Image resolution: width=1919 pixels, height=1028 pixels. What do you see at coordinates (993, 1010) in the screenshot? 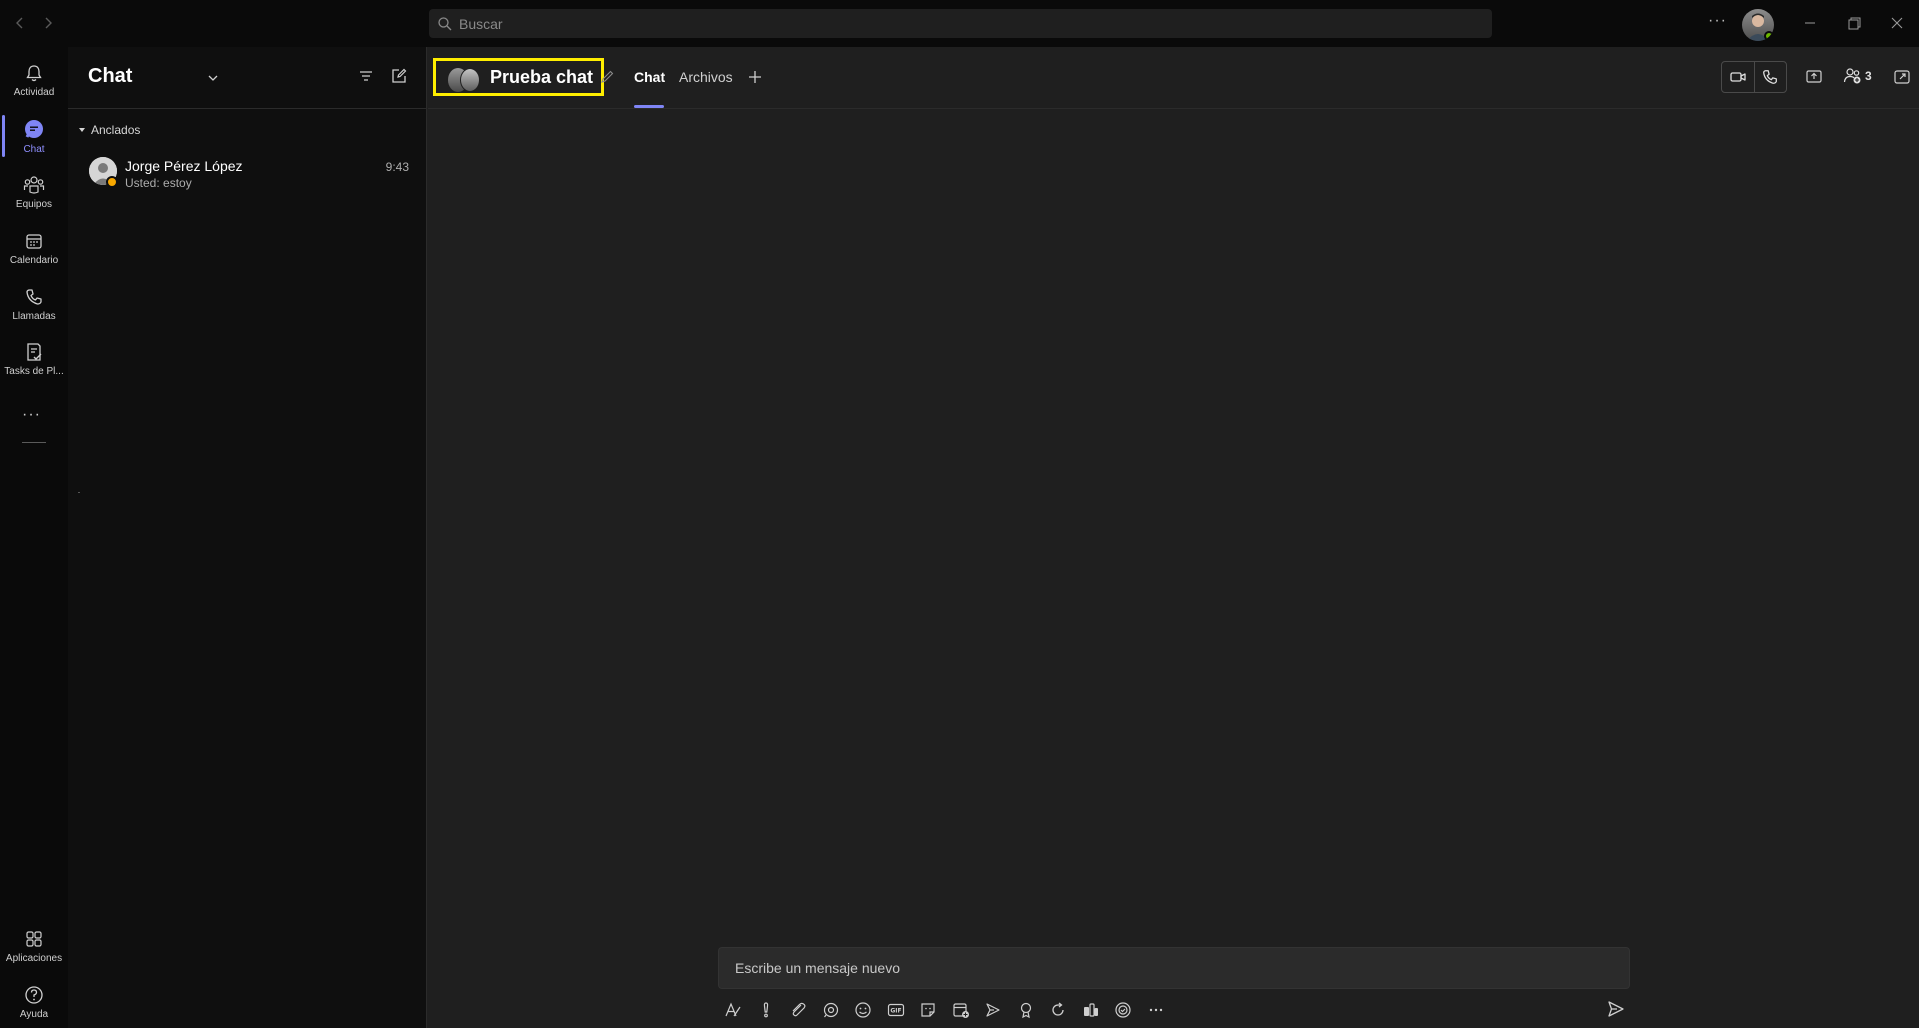
I see `stream-icon` at bounding box center [993, 1010].